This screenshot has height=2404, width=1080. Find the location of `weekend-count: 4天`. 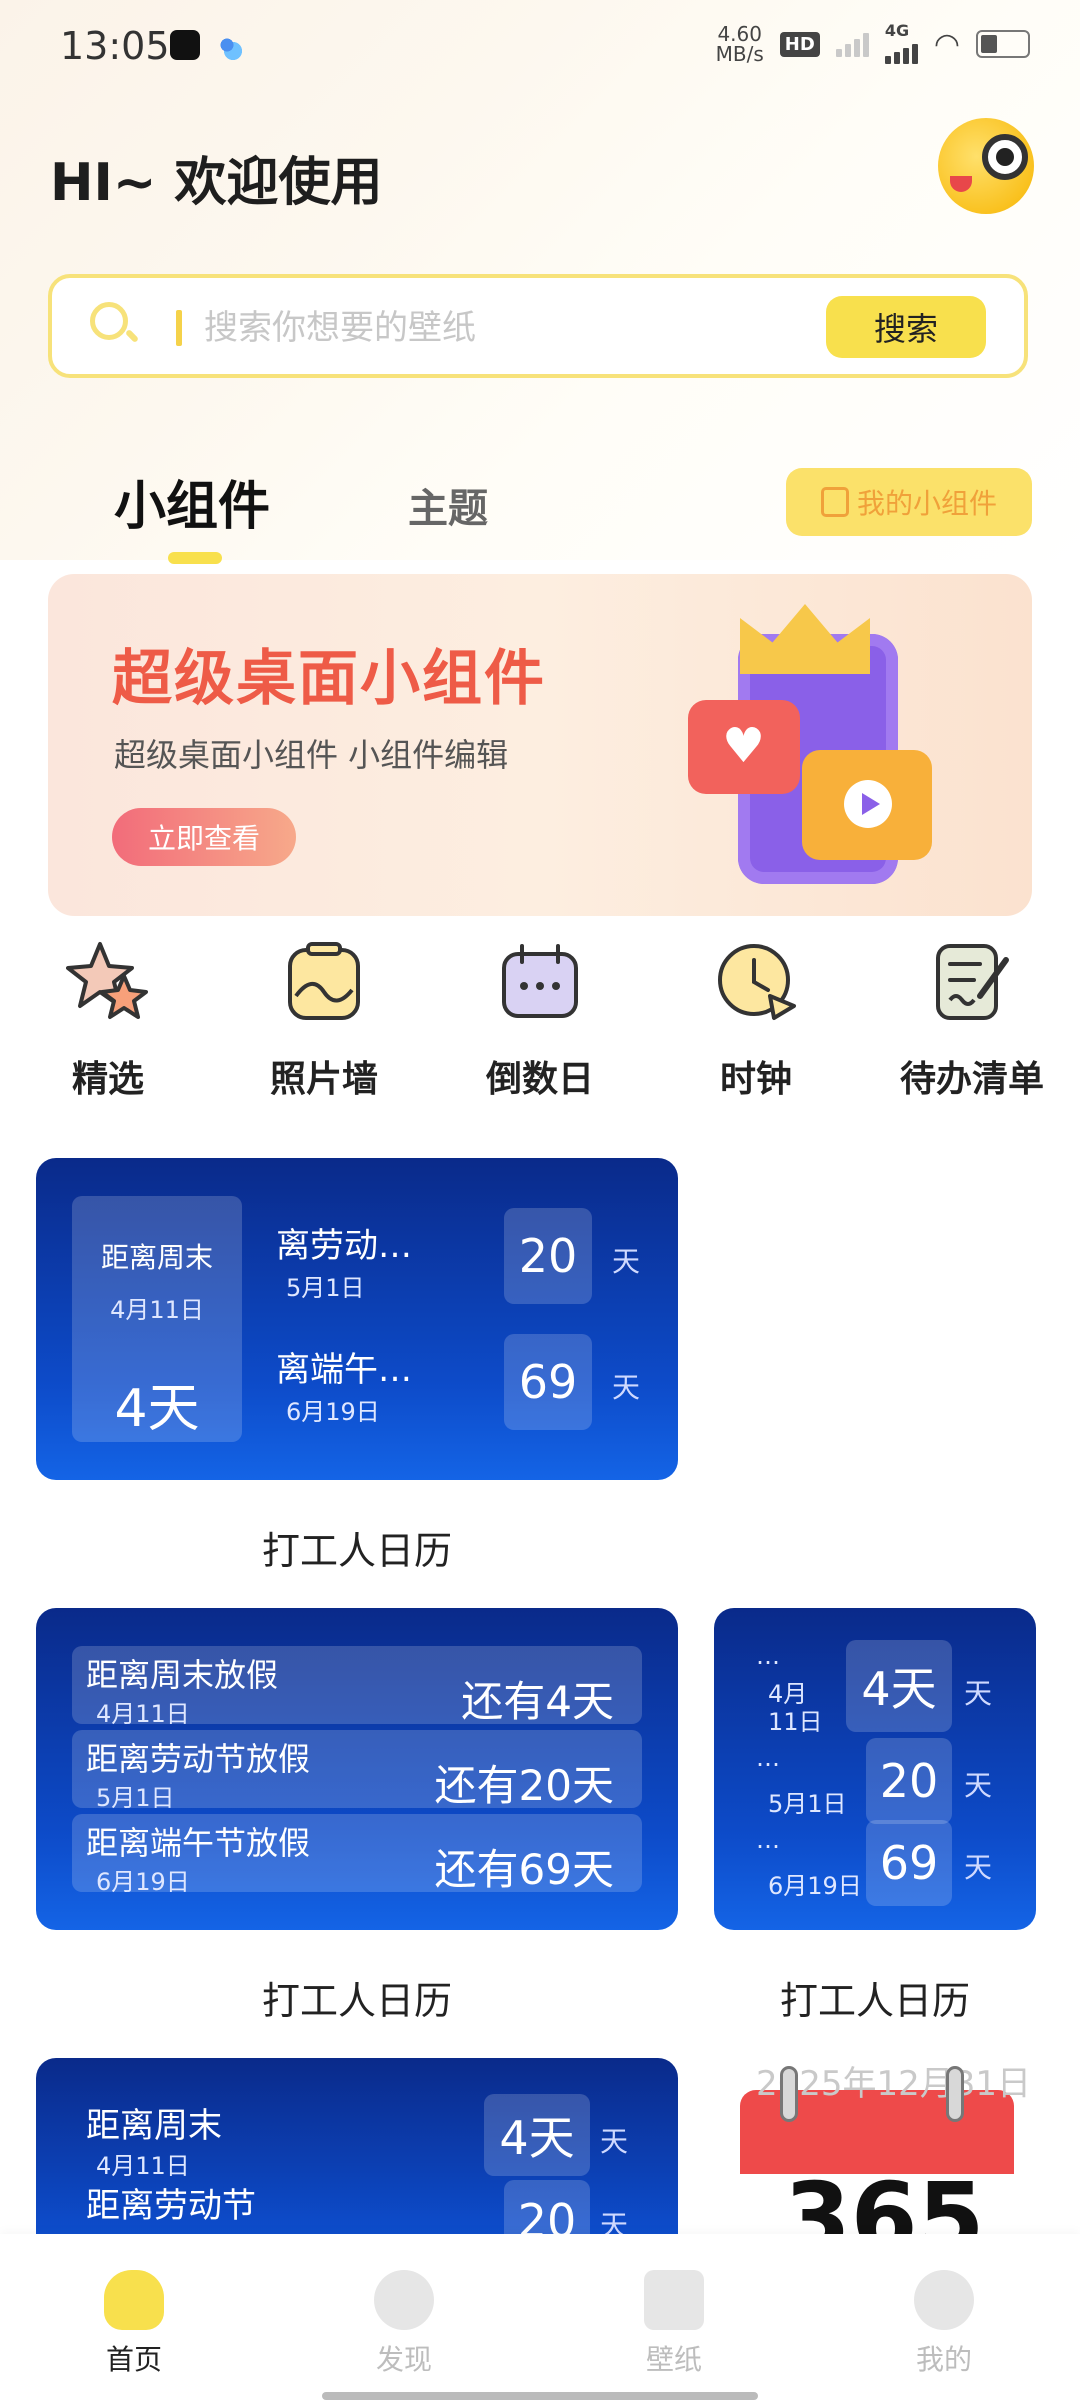

weekend-count: 4天 is located at coordinates (157, 1409).